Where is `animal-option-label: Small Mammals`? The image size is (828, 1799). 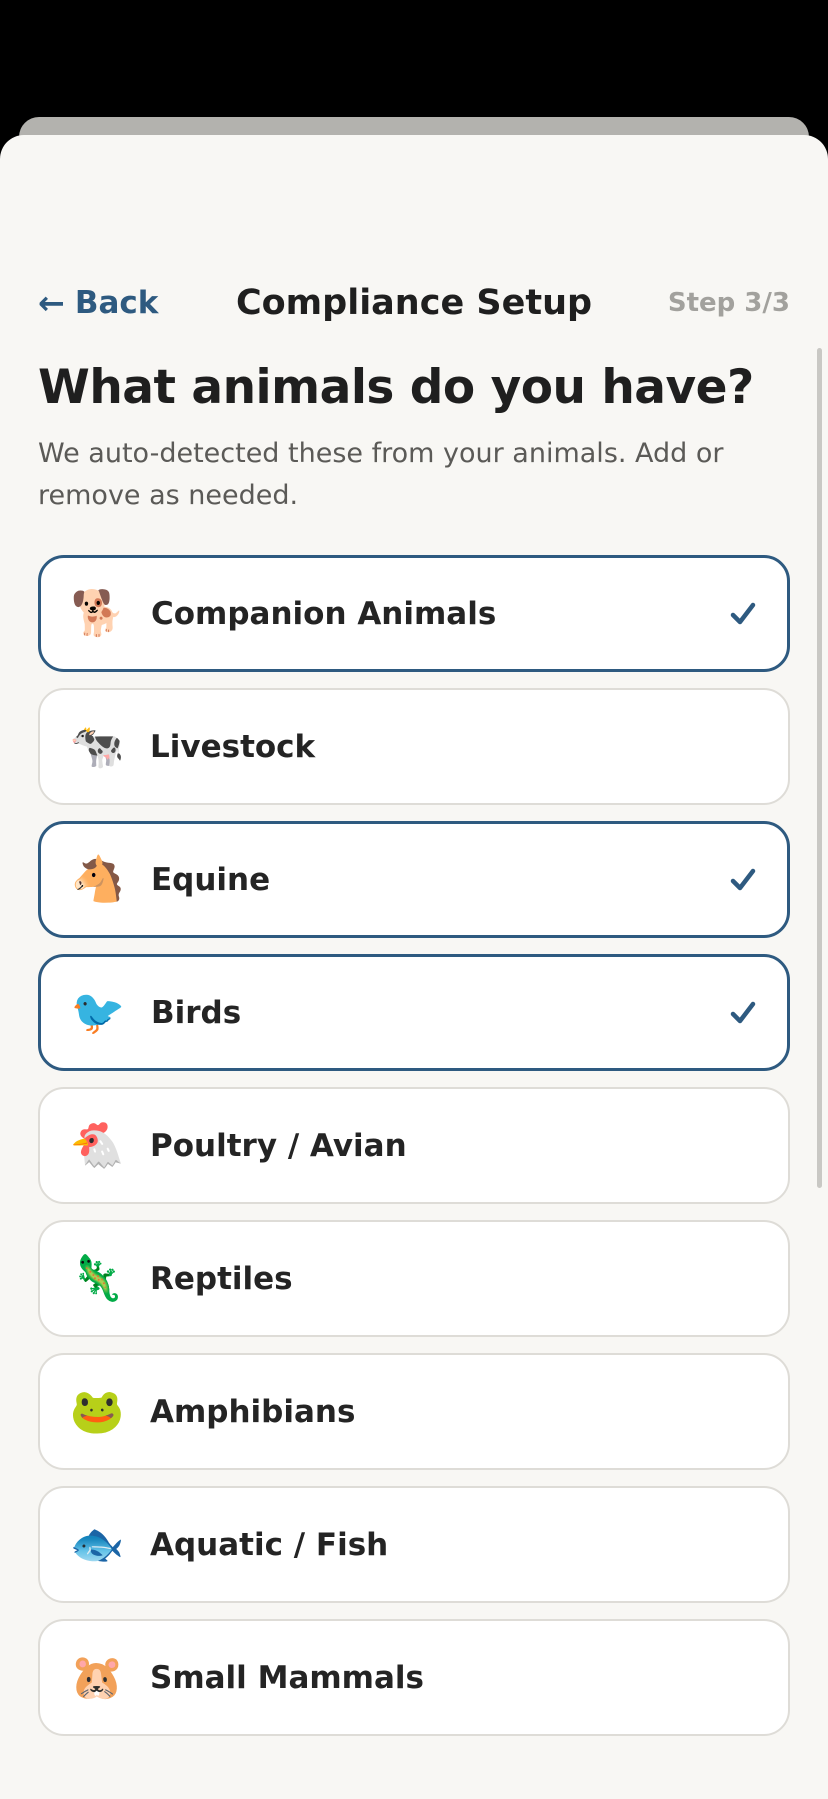 animal-option-label: Small Mammals is located at coordinates (287, 1677).